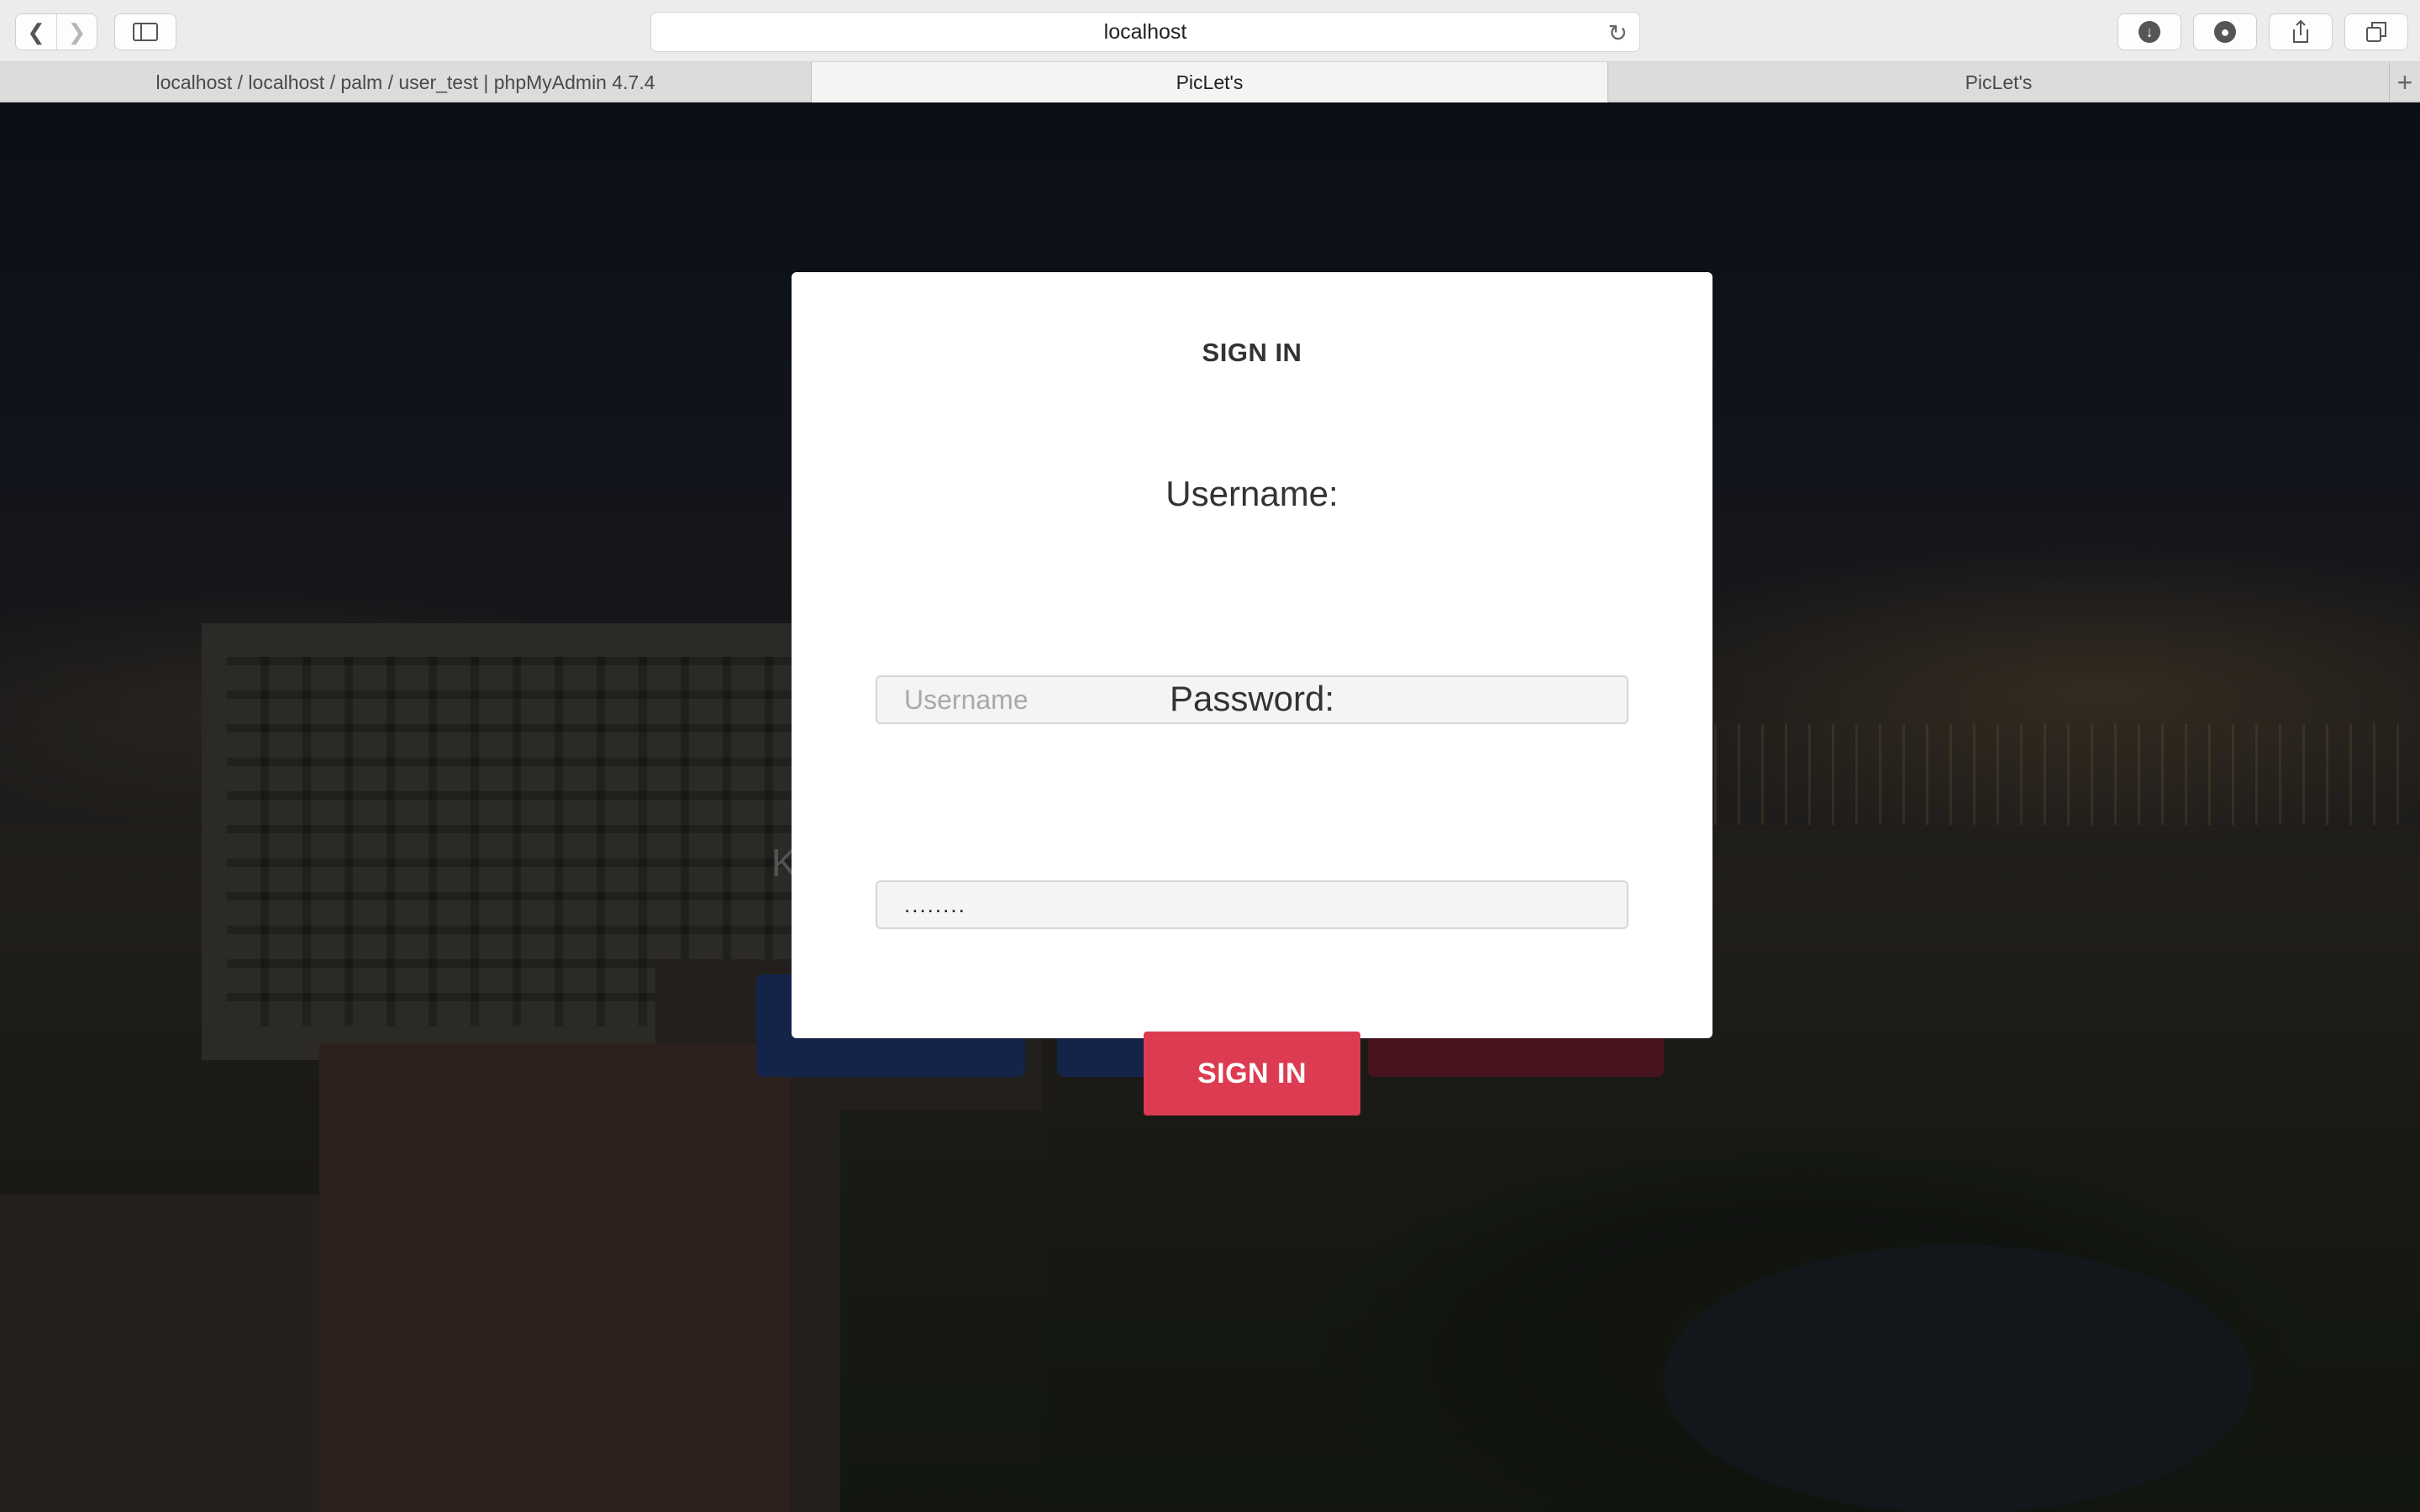 This screenshot has width=2420, height=1512. I want to click on tabs-overview-button, so click(2376, 31).